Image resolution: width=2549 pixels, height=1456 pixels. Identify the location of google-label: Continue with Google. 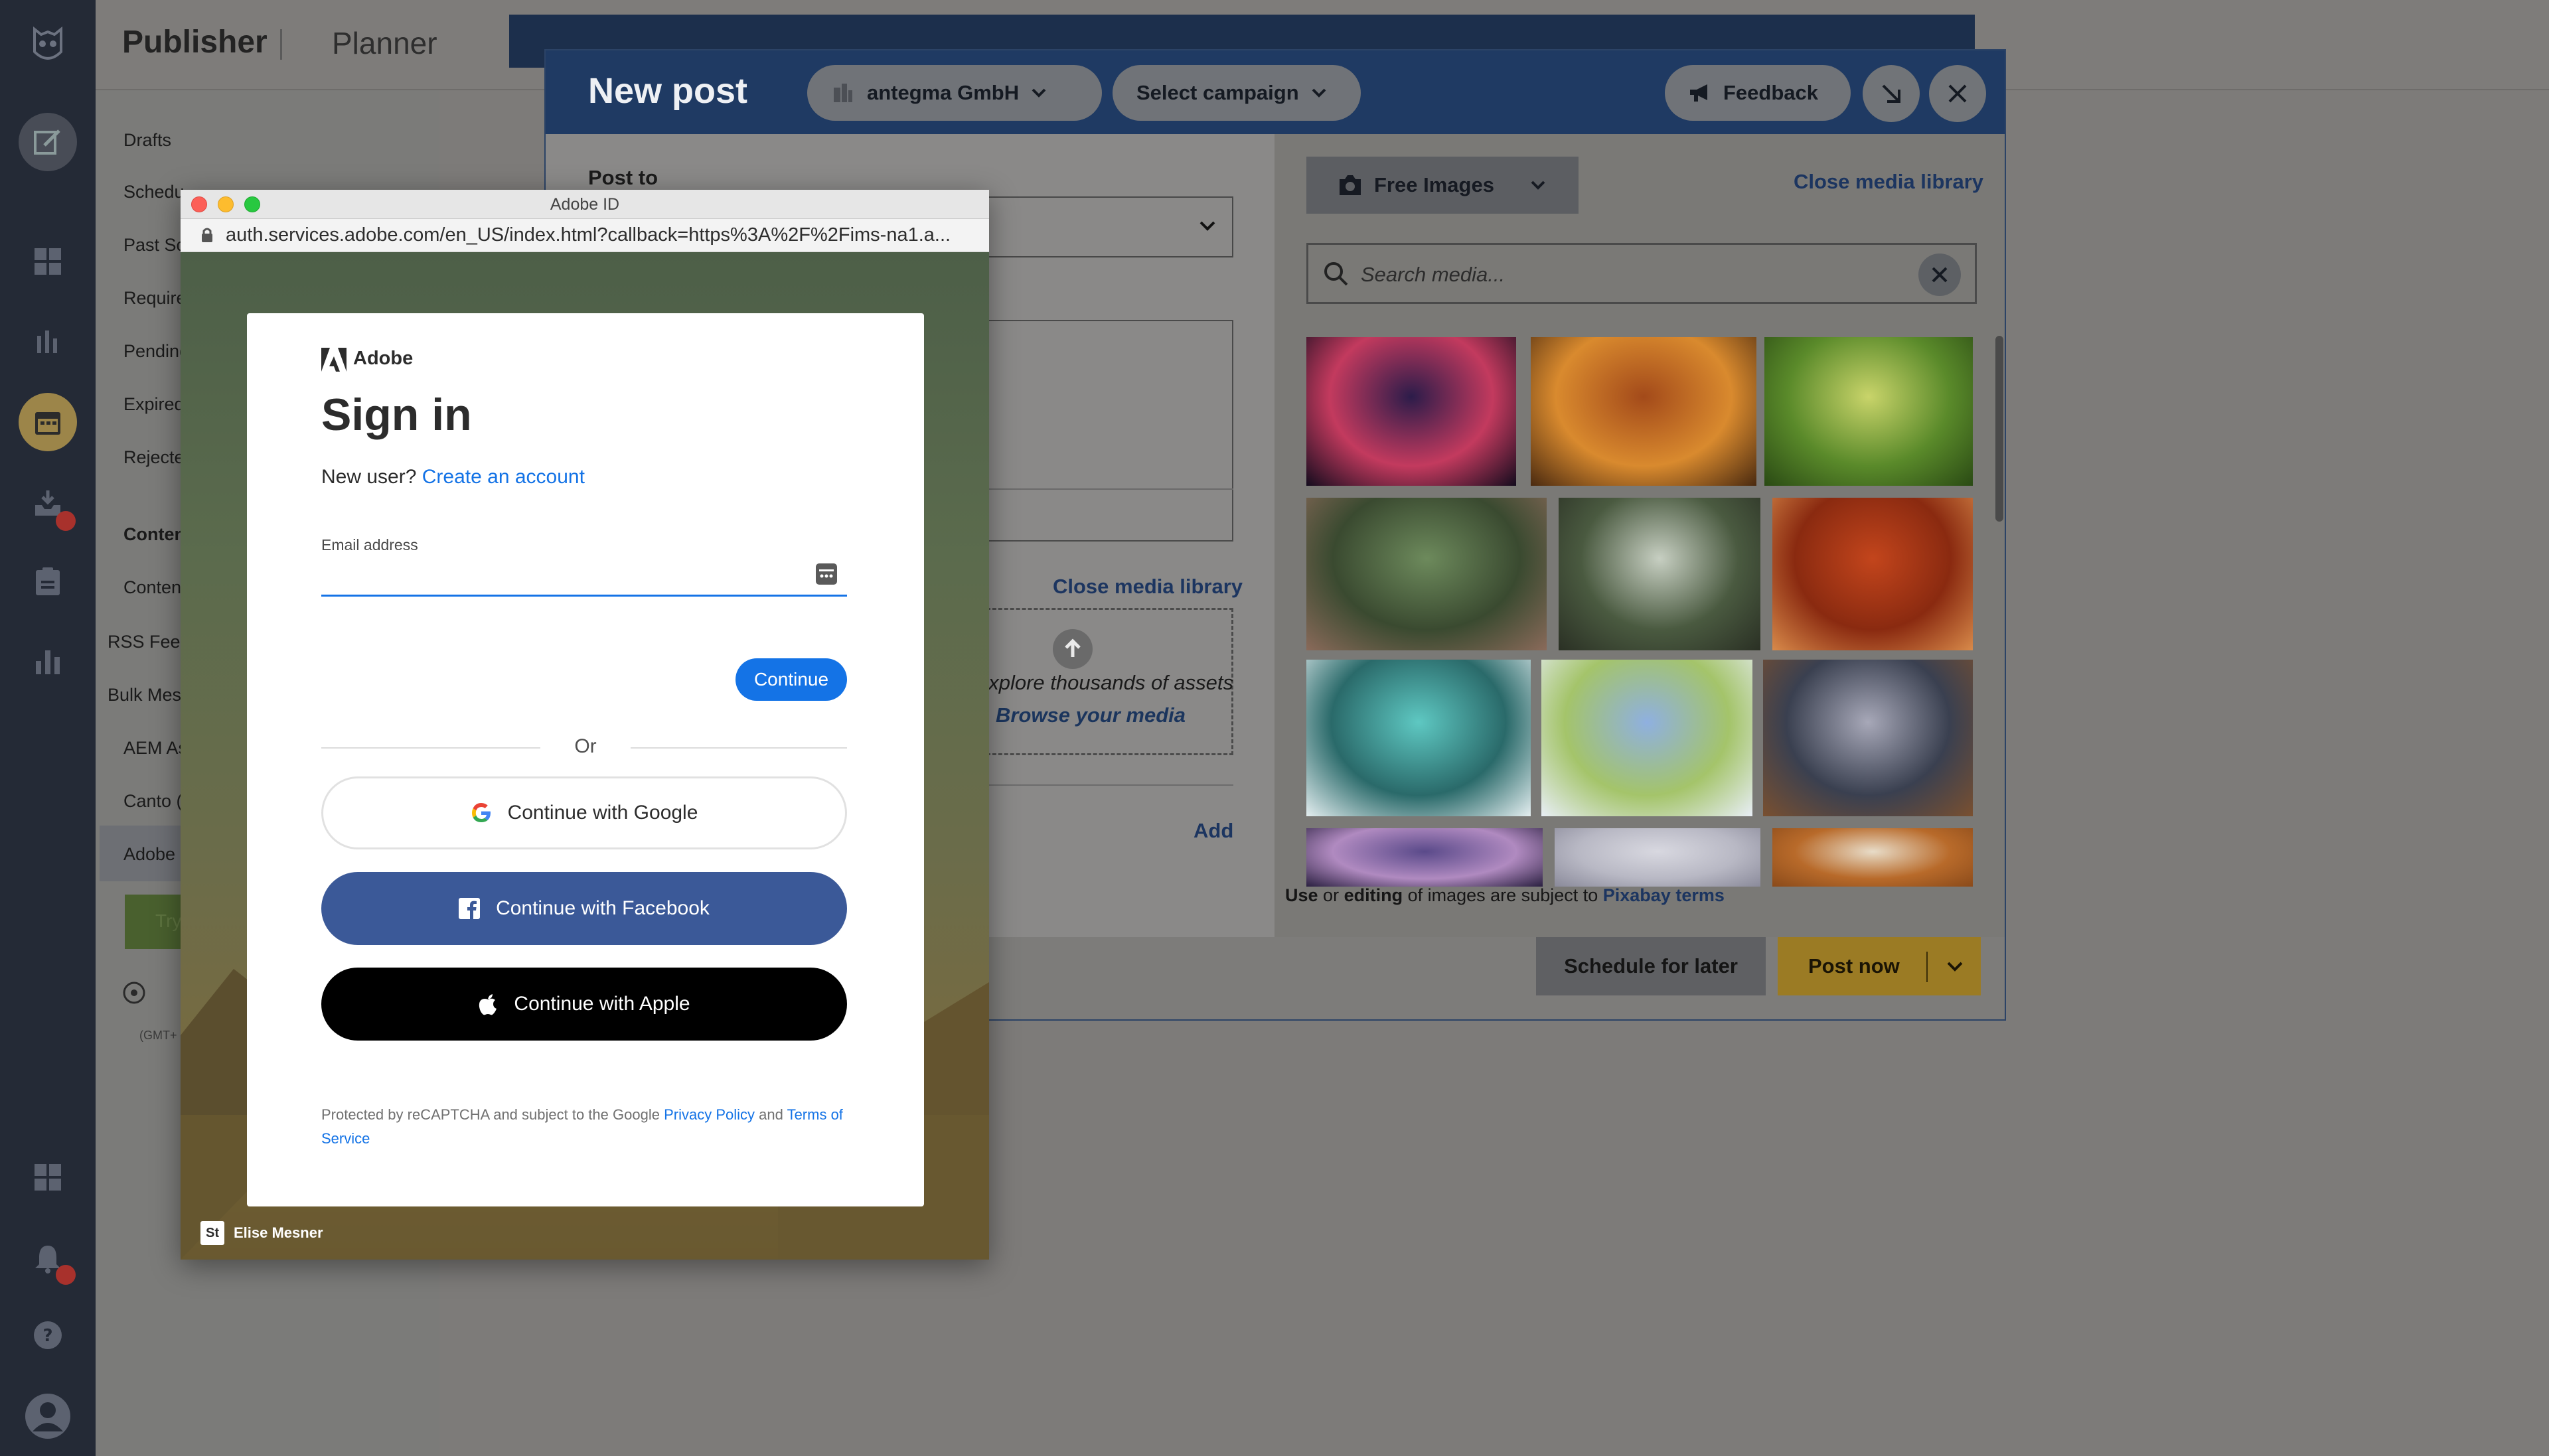
(602, 813).